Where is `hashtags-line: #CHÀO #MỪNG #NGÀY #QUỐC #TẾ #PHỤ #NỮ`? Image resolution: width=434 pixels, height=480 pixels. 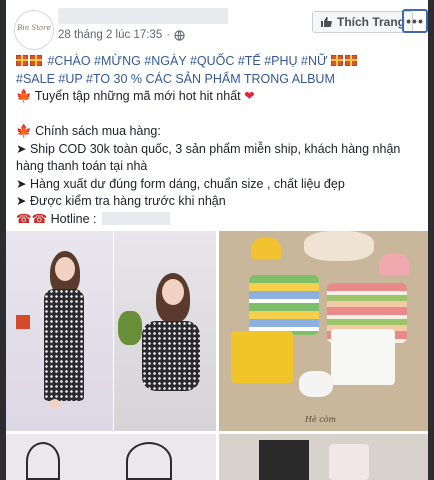
hashtags-line: #CHÀO #MỪNG #NGÀY #QUỐC #TẾ #PHỤ #NỮ is located at coordinates (220, 62).